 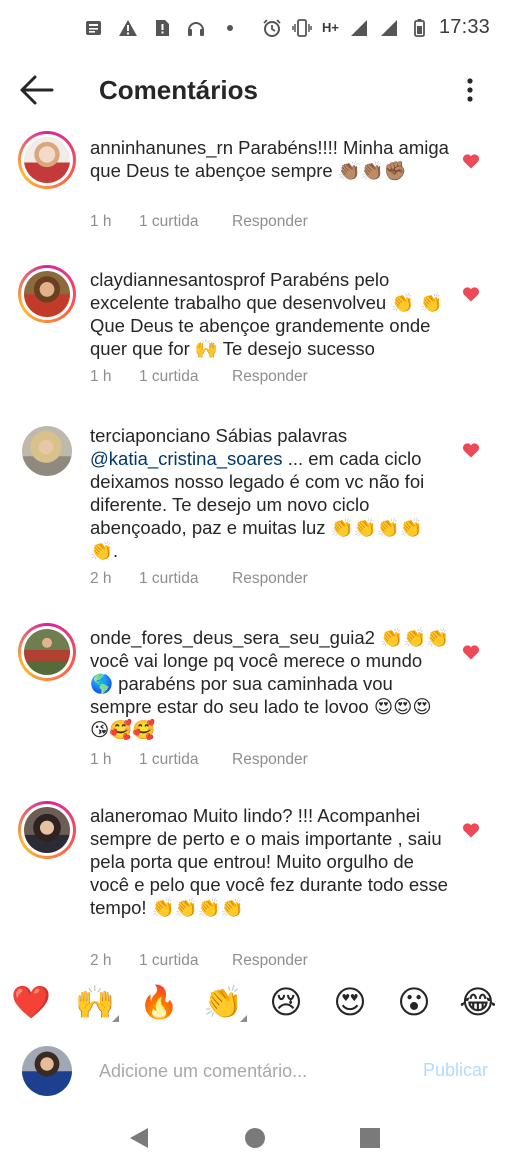 What do you see at coordinates (455, 1070) in the screenshot?
I see `publish-button: Publicar` at bounding box center [455, 1070].